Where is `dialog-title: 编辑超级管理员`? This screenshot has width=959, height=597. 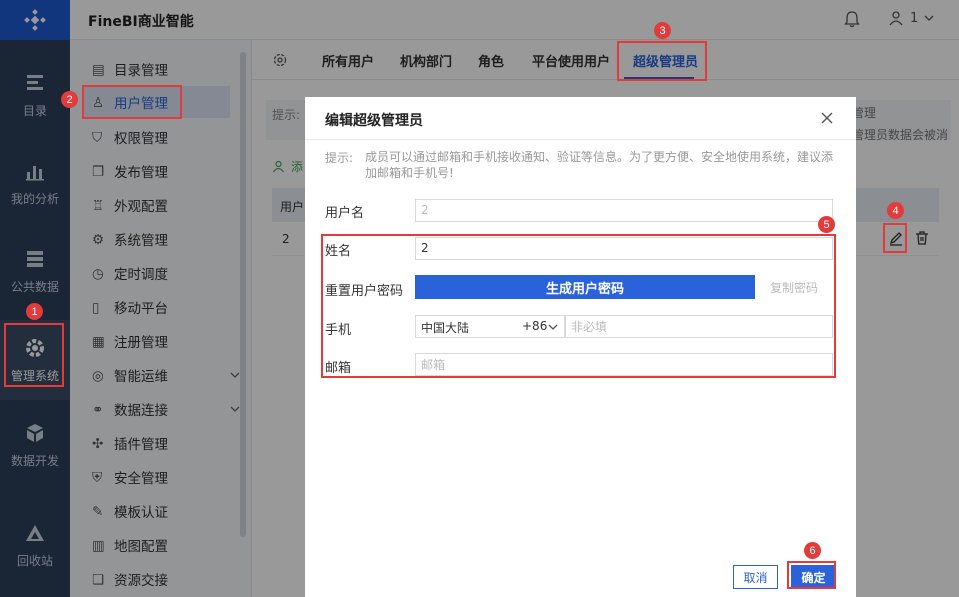
dialog-title: 编辑超级管理员 is located at coordinates (374, 121).